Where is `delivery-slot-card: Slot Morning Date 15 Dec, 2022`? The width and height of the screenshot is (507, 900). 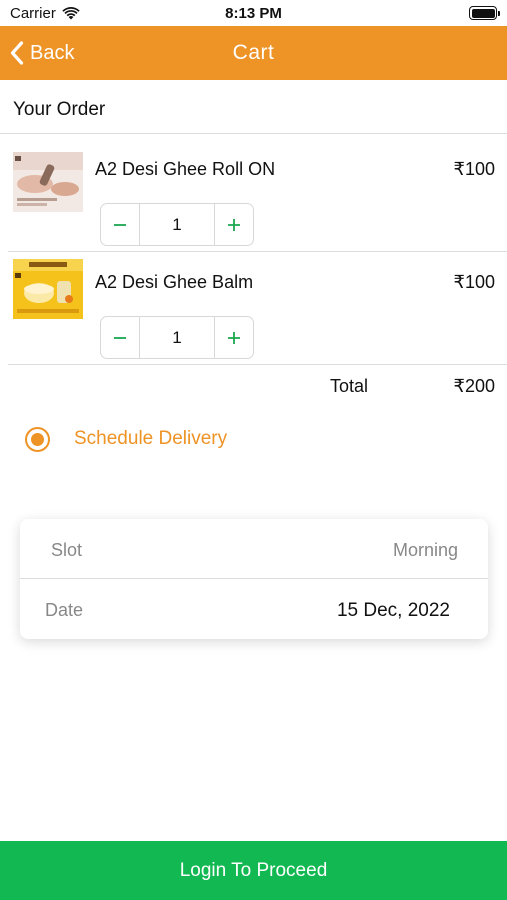 delivery-slot-card: Slot Morning Date 15 Dec, 2022 is located at coordinates (254, 579).